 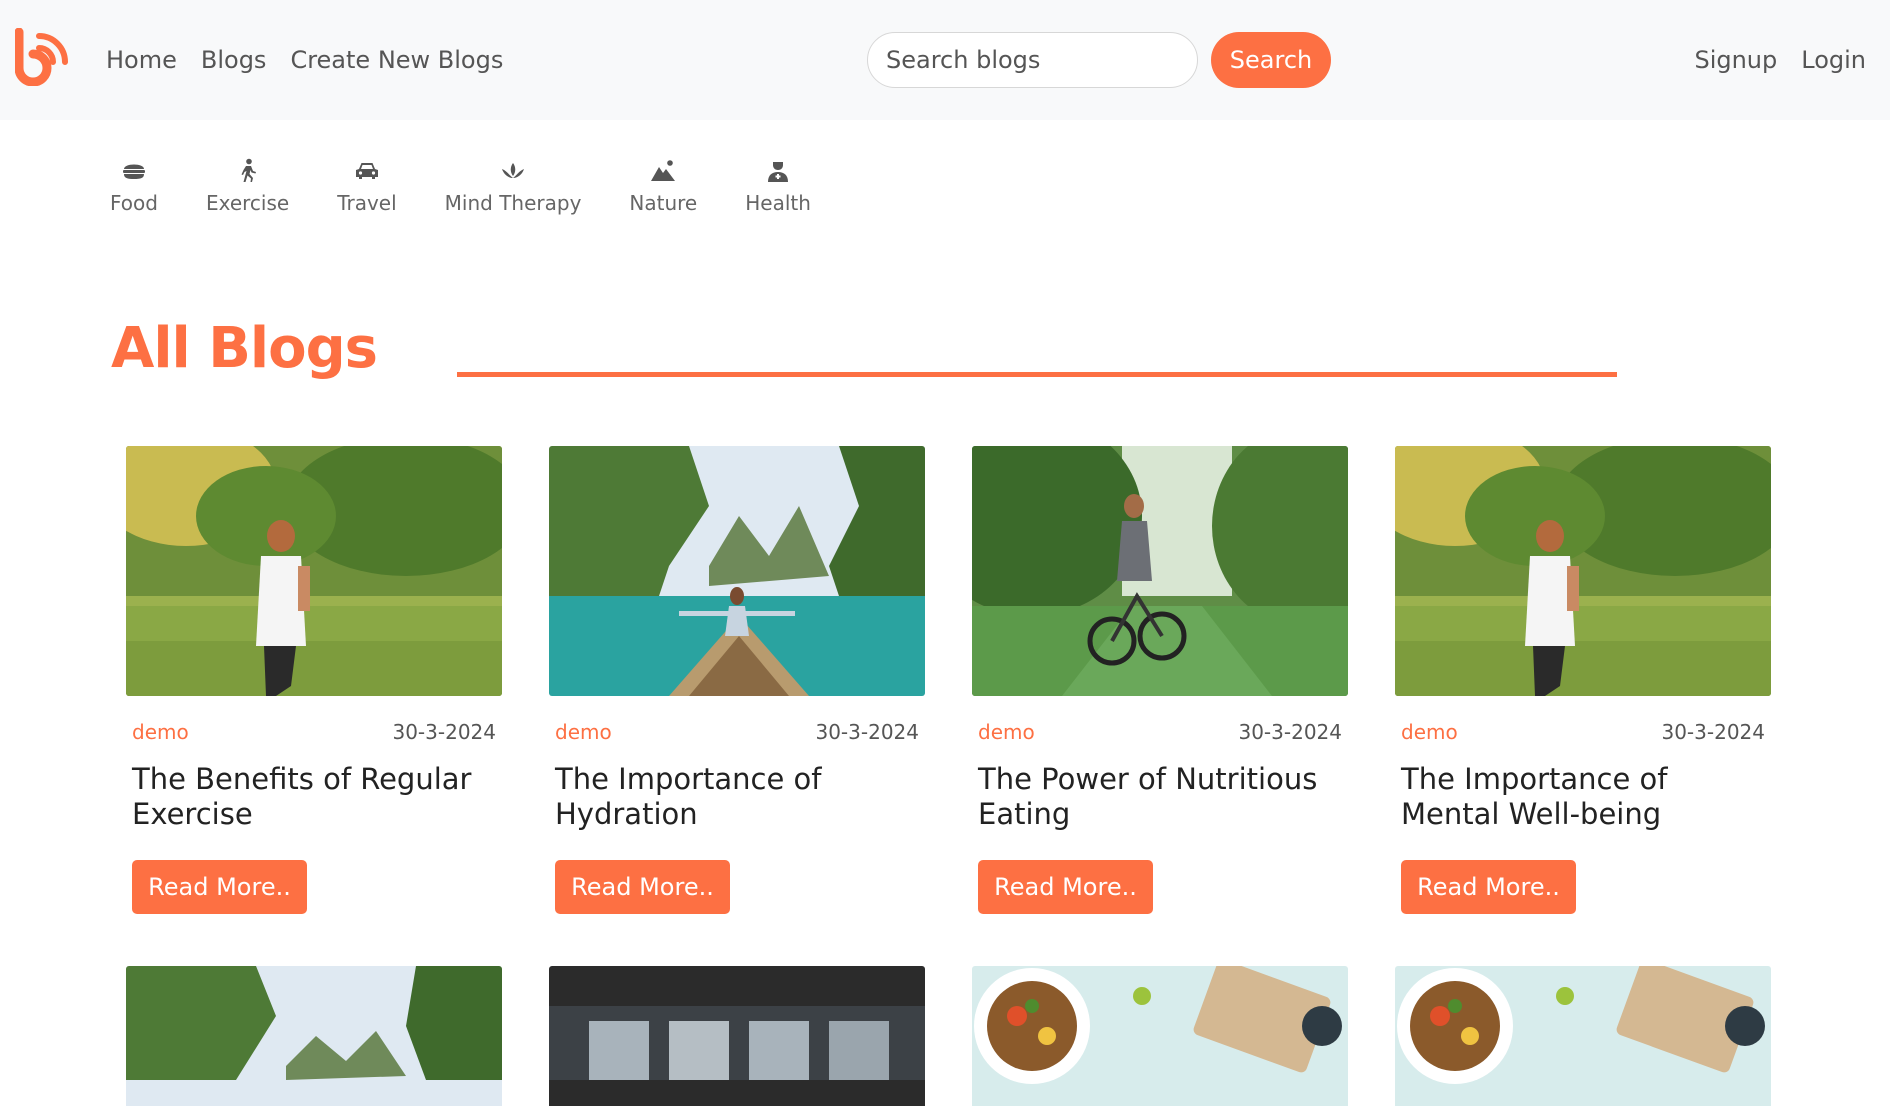 What do you see at coordinates (302, 796) in the screenshot?
I see `card-title: The Benefits of Regular Exercise` at bounding box center [302, 796].